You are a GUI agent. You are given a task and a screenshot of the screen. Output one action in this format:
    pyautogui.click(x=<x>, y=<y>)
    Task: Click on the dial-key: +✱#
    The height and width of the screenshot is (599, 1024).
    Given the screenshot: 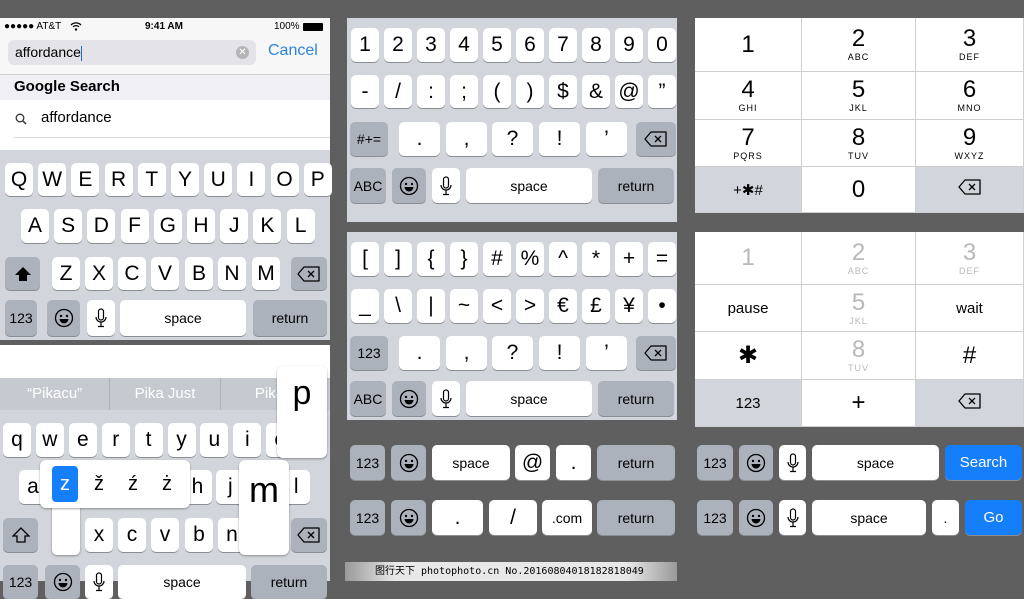 What is the action you would take?
    pyautogui.click(x=748, y=190)
    